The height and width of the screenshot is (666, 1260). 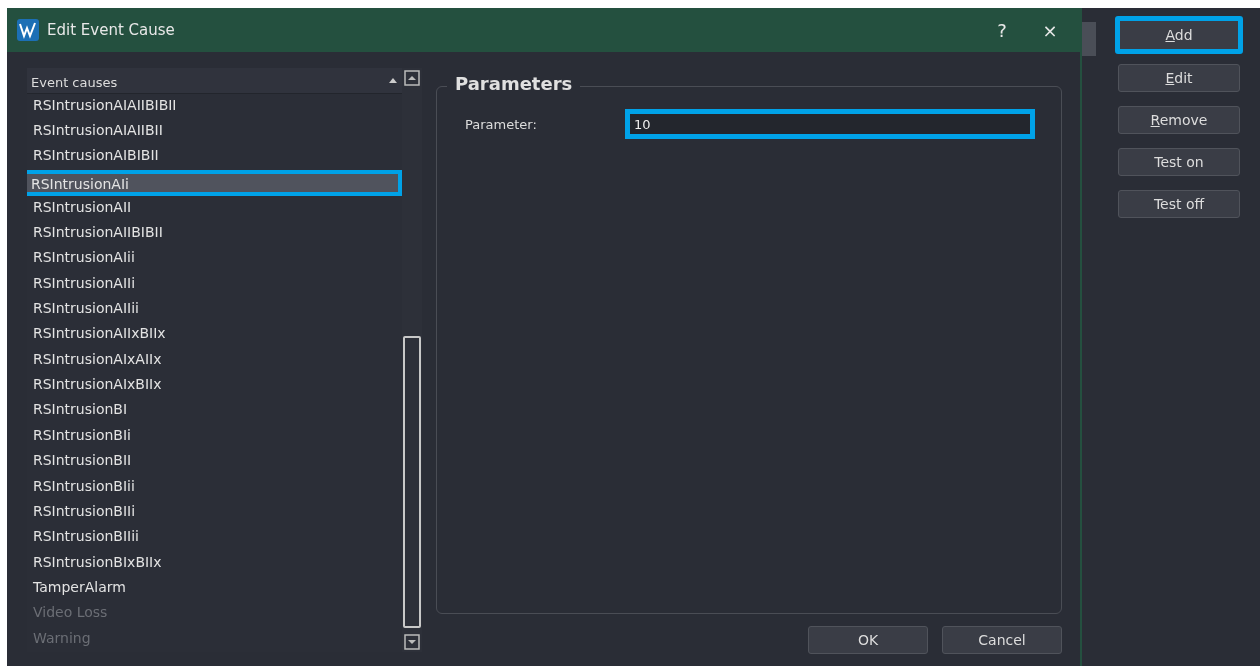 I want to click on close-button: ×, so click(x=1050, y=30).